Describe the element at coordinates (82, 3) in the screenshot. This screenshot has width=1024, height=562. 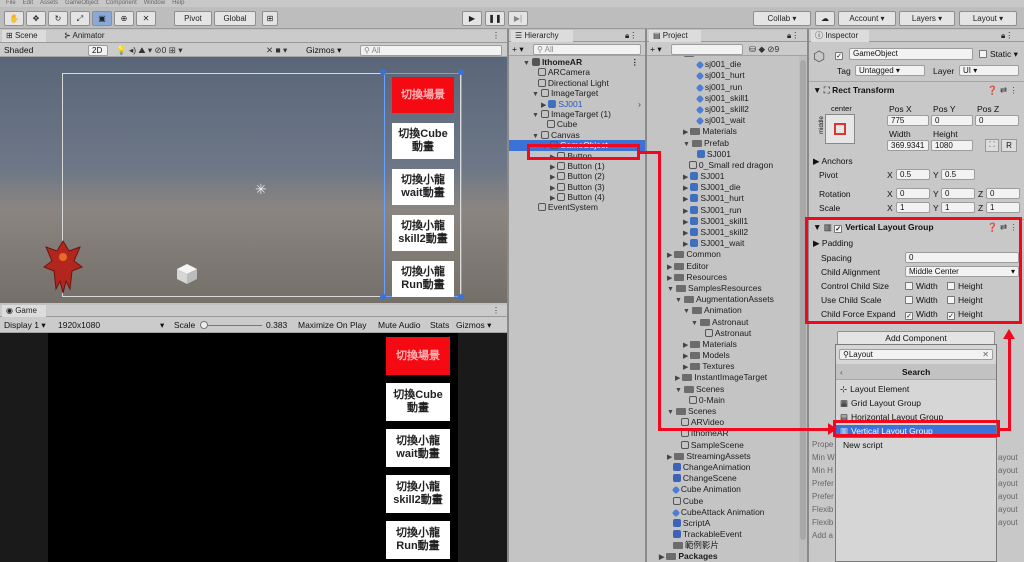
I see `menu-item: GameObject` at that location.